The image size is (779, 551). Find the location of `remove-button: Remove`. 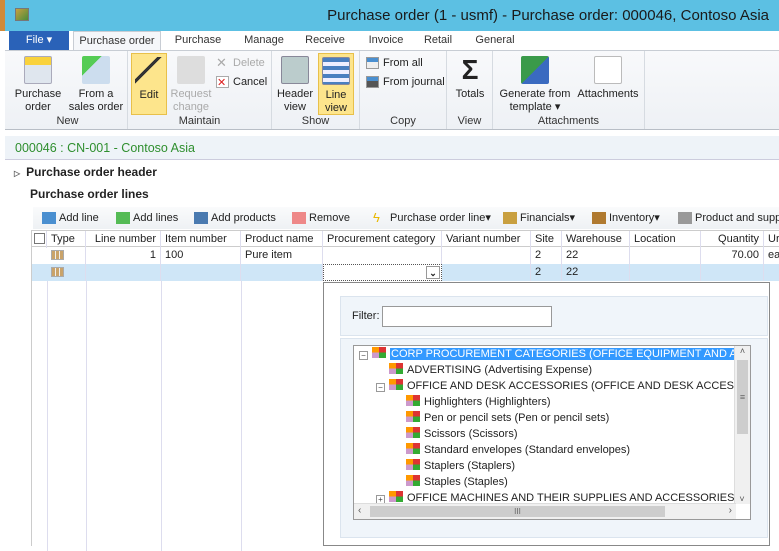

remove-button: Remove is located at coordinates (321, 218).